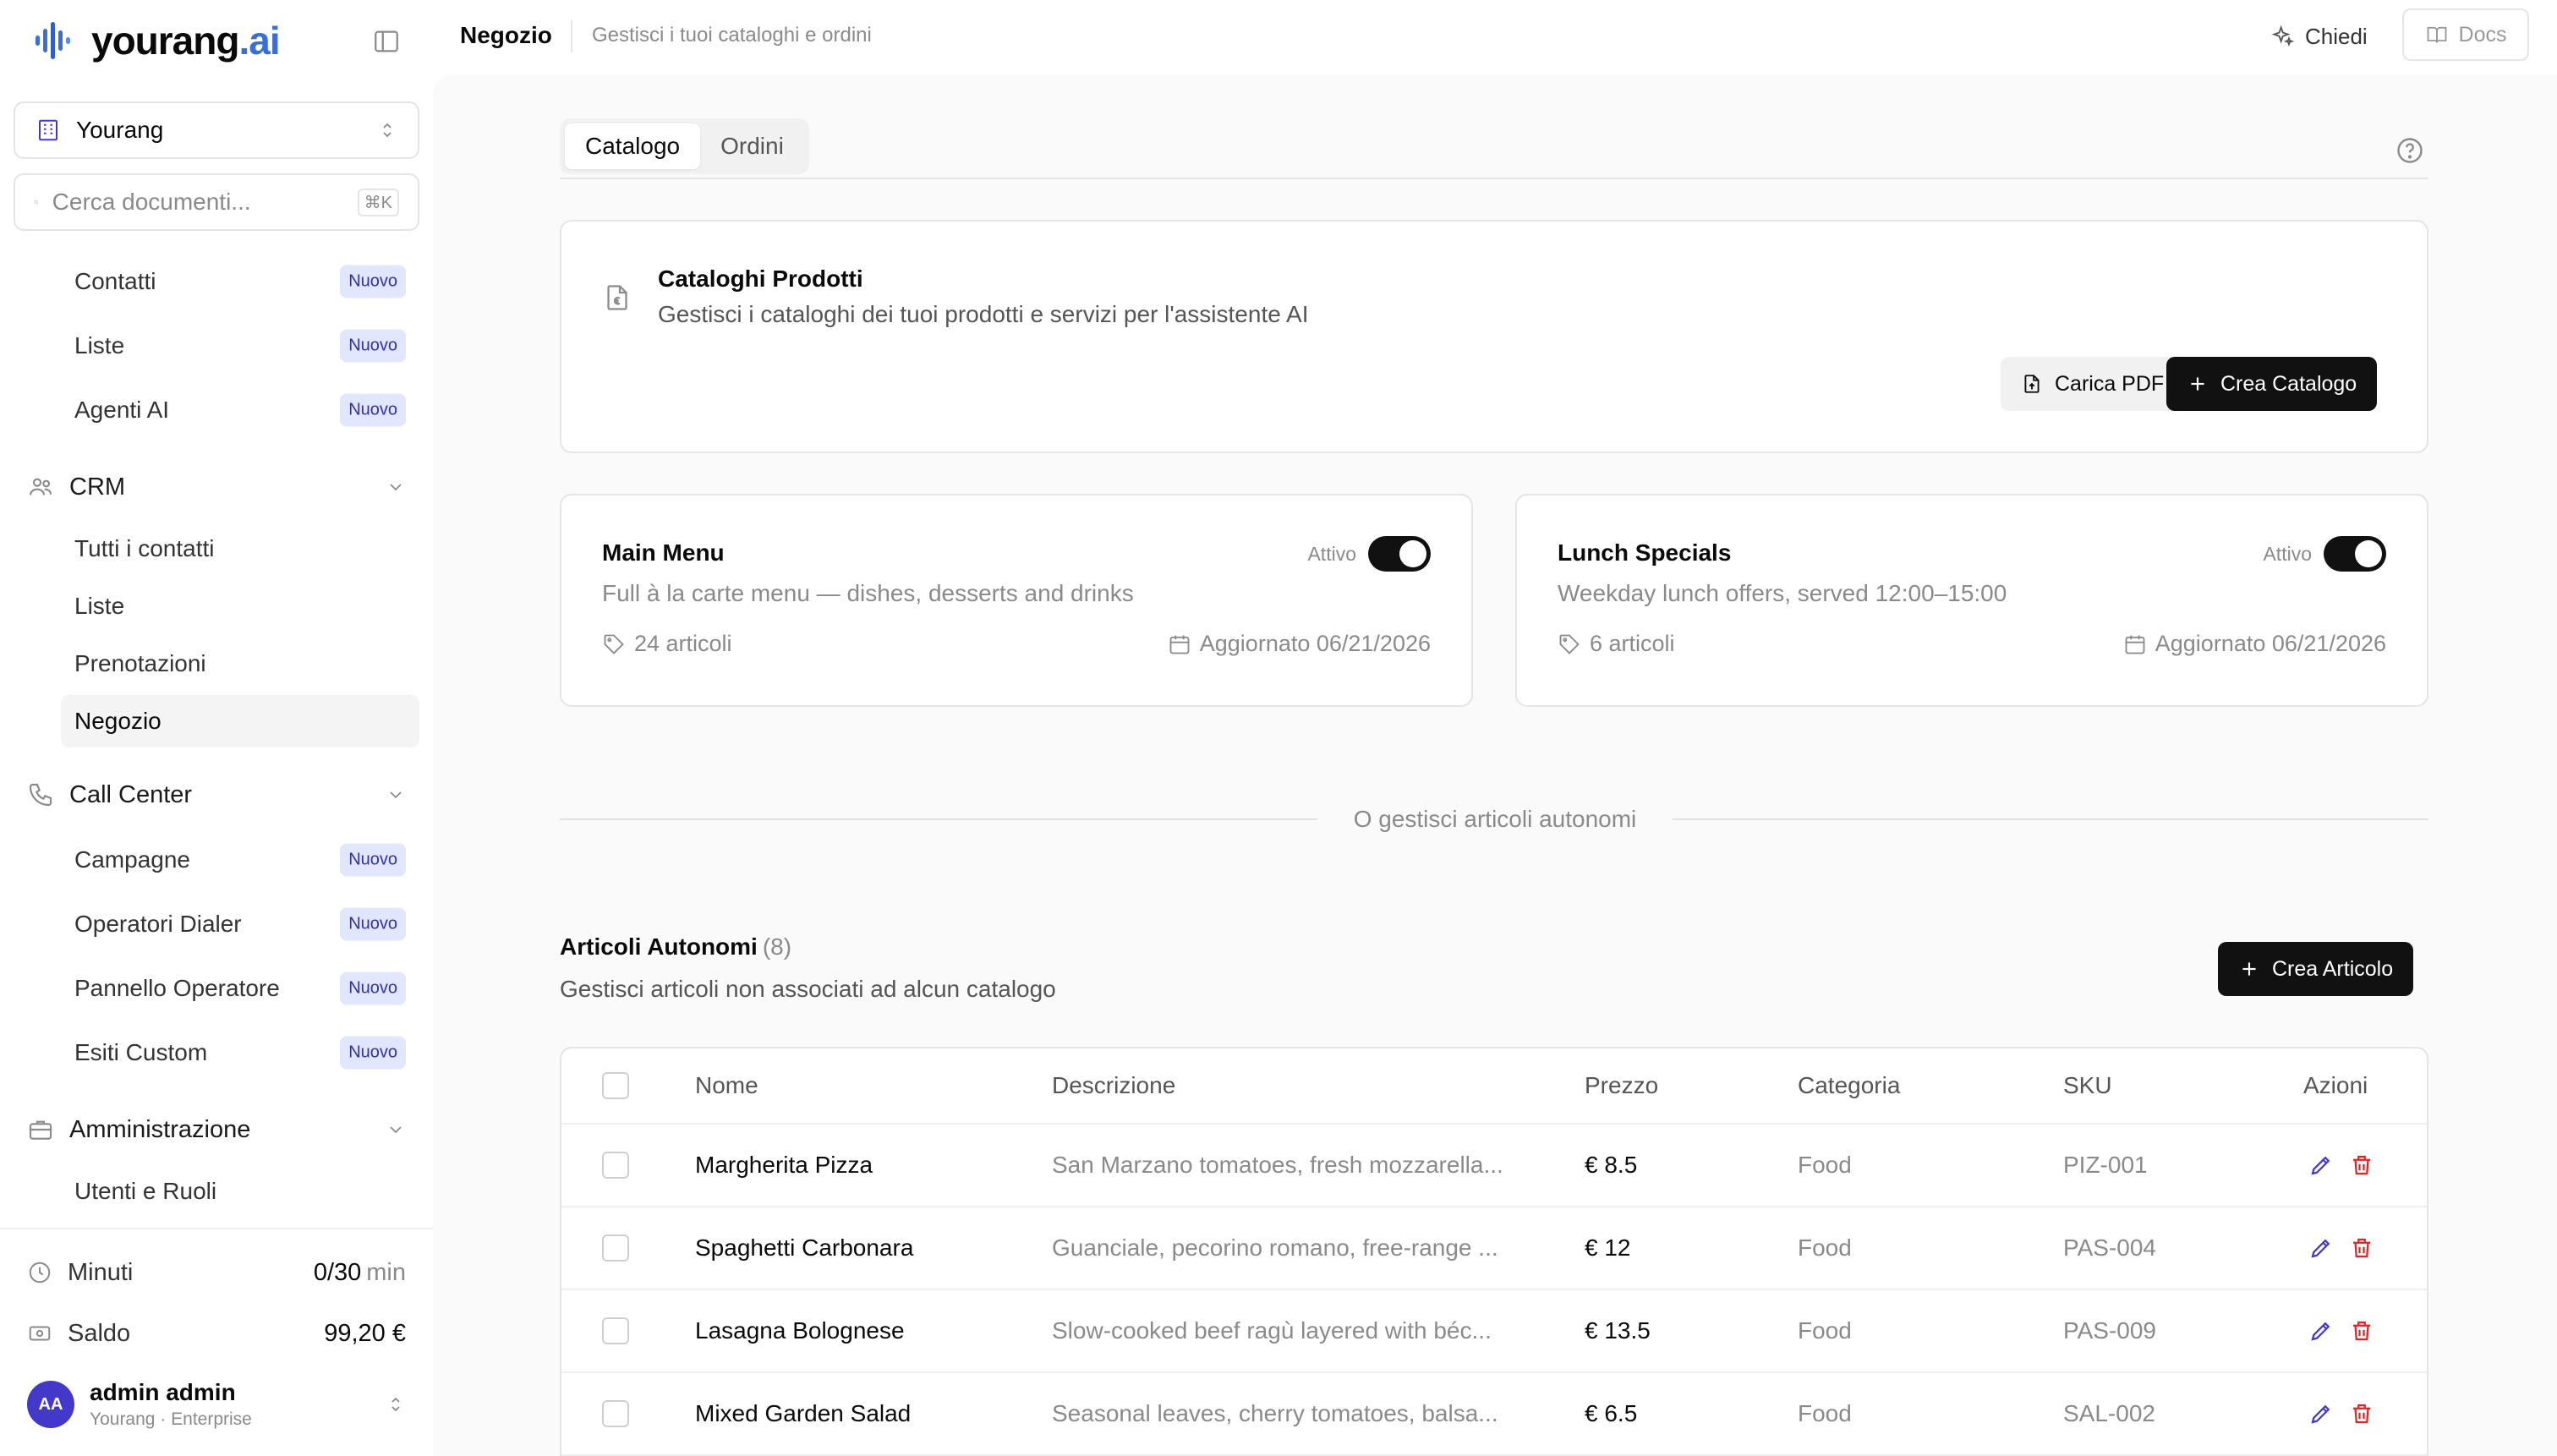 This screenshot has height=1456, width=2557. Describe the element at coordinates (40, 1334) in the screenshot. I see `banknote-icon` at that location.